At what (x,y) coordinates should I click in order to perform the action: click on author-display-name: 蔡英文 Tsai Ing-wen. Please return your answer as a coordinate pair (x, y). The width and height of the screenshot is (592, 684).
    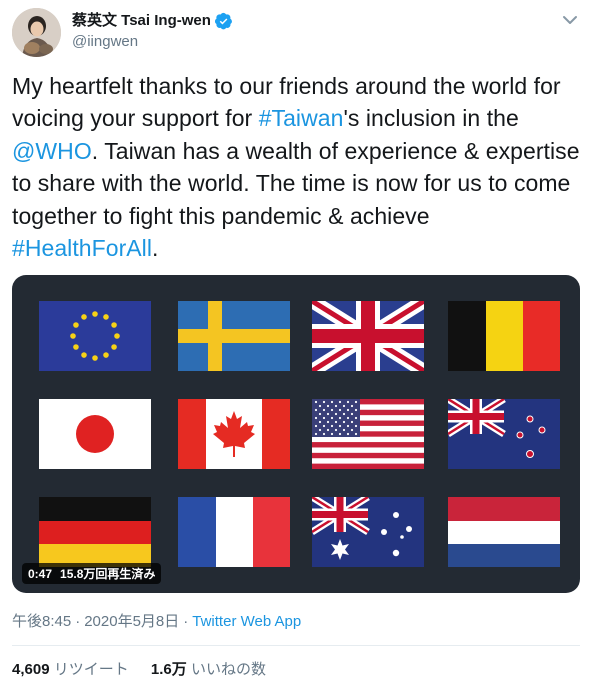
    Looking at the image, I should click on (141, 21).